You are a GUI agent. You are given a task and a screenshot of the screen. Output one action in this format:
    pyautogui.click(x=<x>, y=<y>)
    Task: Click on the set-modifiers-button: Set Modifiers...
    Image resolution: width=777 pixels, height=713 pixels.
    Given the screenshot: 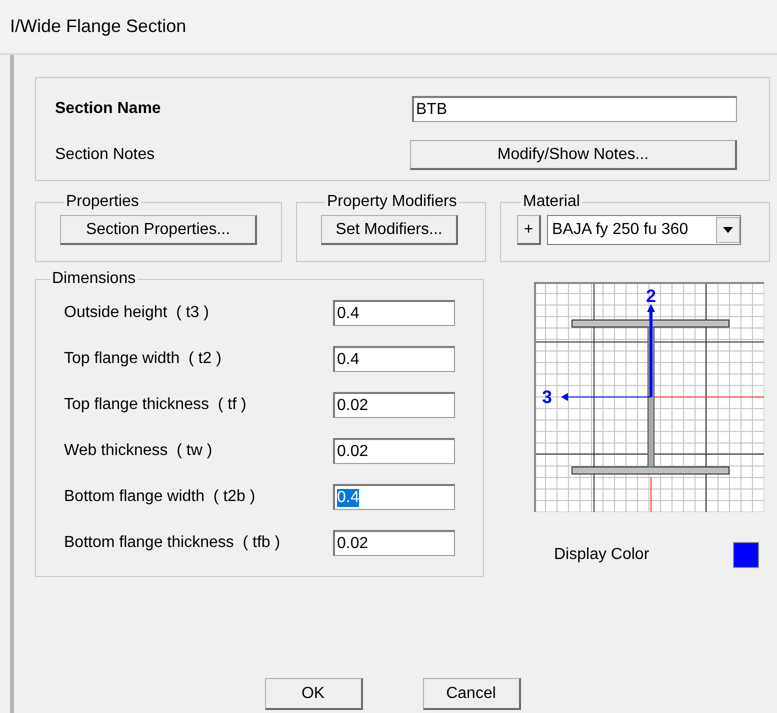 What is the action you would take?
    pyautogui.click(x=389, y=230)
    